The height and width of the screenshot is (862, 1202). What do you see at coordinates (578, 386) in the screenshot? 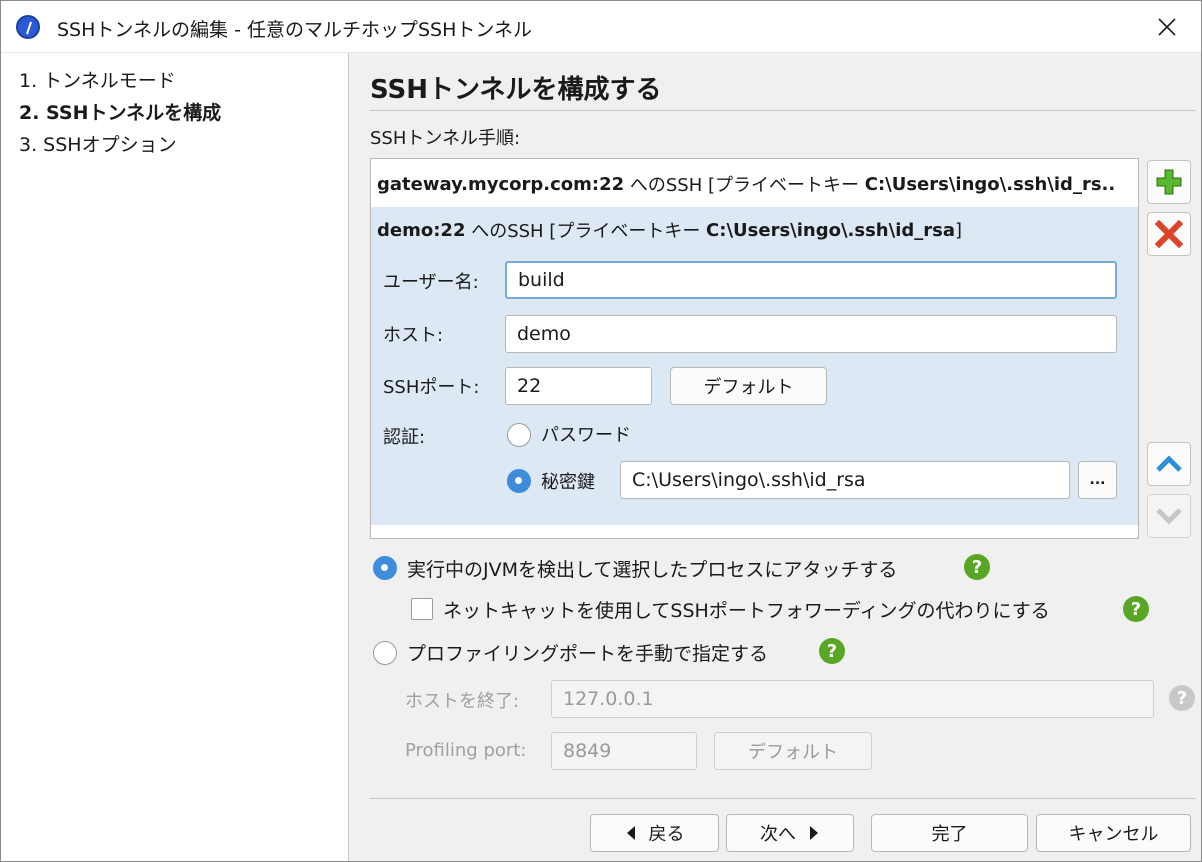
I see `ssh-port-input: 22` at bounding box center [578, 386].